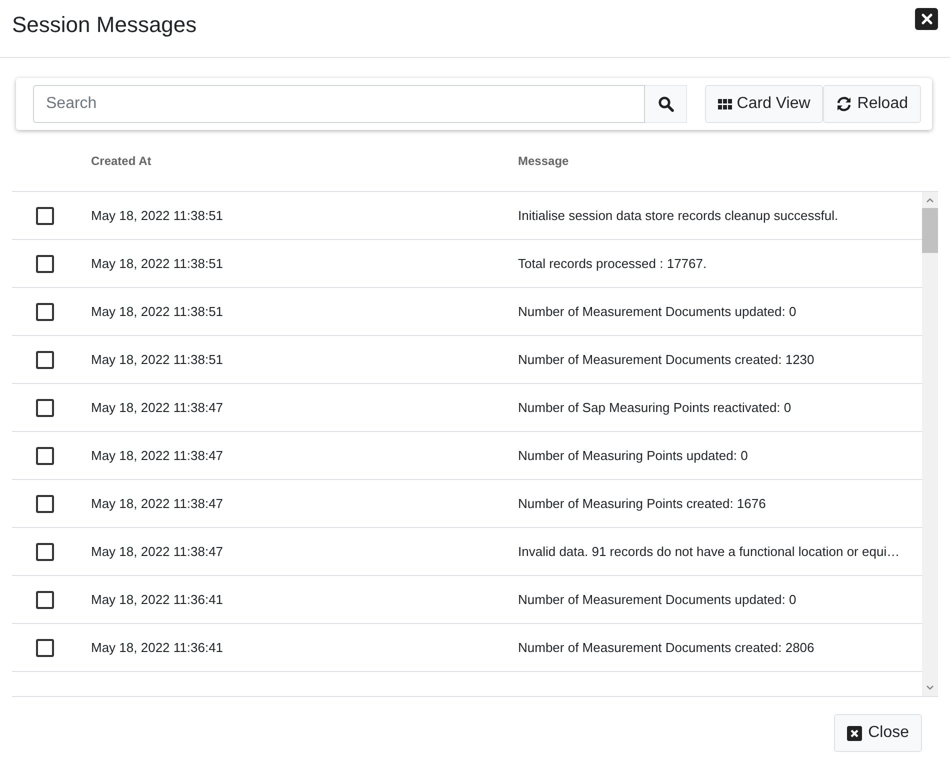 This screenshot has height=775, width=950. I want to click on message-cell-text: Number of Measuring Points created: 1676, so click(642, 503).